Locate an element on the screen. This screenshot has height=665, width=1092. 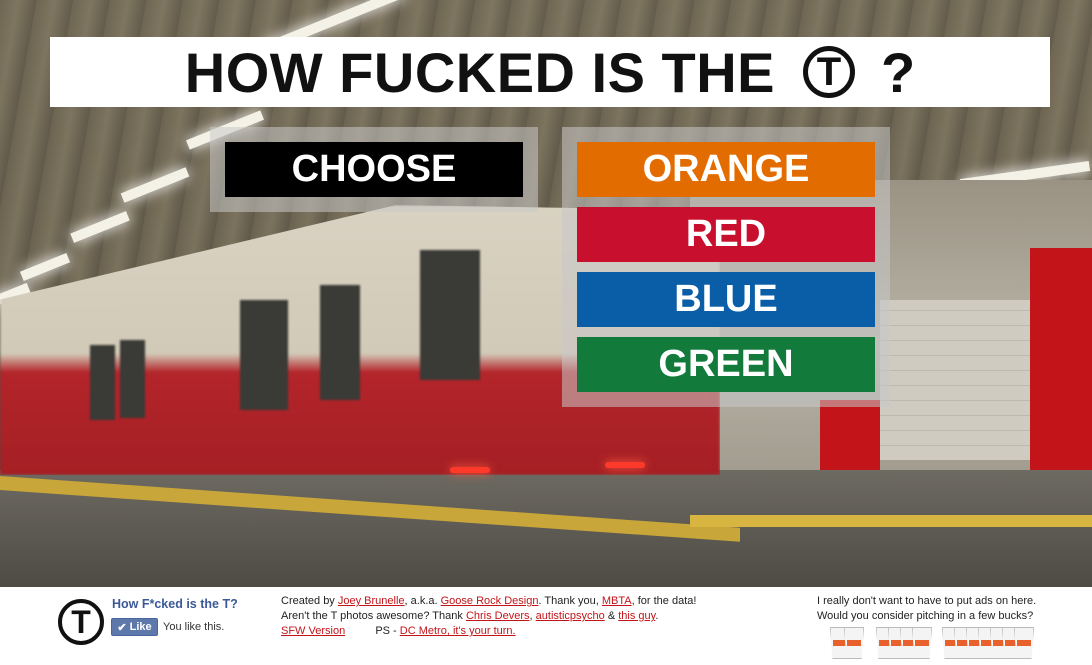
page-title: HOW FUCKED IS THE is located at coordinates (480, 72).